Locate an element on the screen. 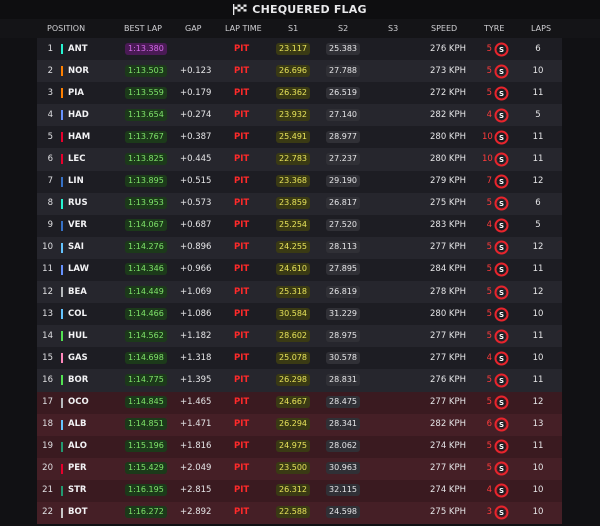 The width and height of the screenshot is (600, 526). best-lap-time: 1:16.272 is located at coordinates (146, 512).